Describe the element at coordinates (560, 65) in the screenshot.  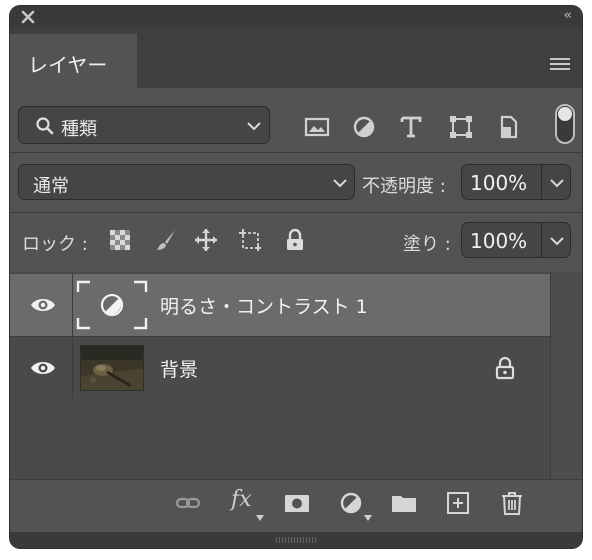
I see `panel-menu-icon` at that location.